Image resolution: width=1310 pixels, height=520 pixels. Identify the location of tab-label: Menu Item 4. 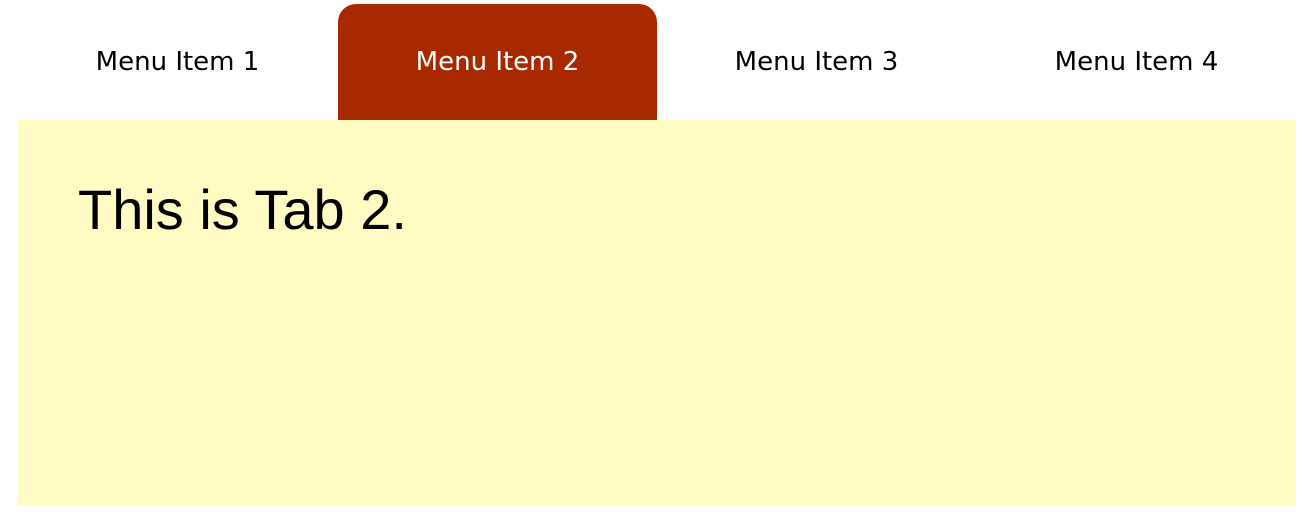
(1136, 62).